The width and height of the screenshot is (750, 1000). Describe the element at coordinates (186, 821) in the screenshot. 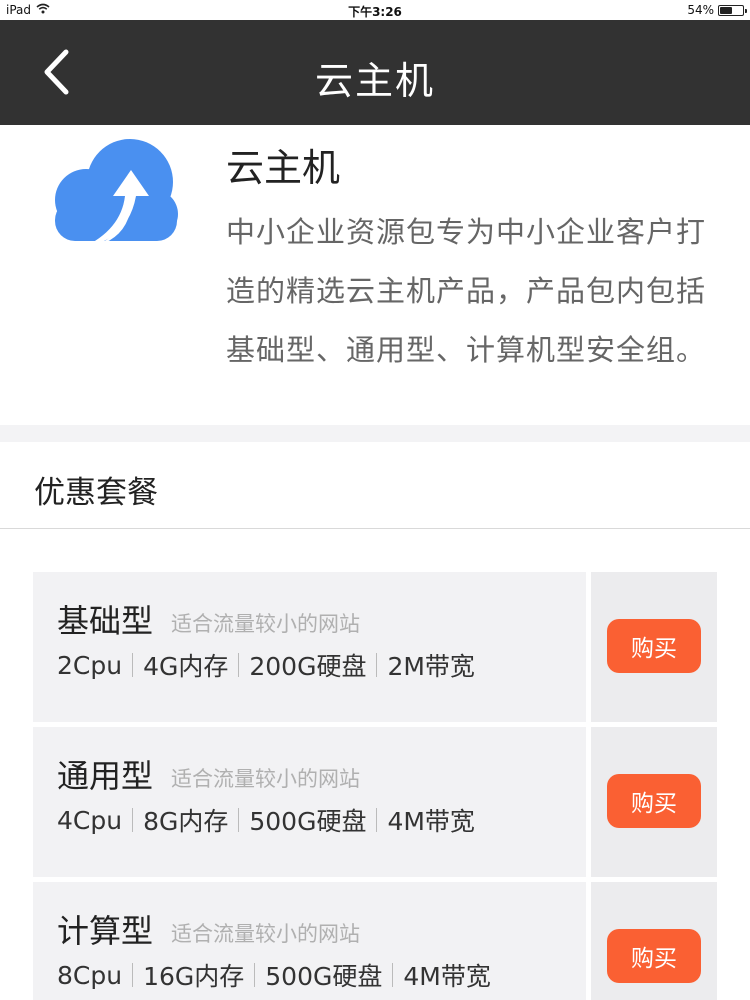

I see `spec-memory: 8G内存` at that location.